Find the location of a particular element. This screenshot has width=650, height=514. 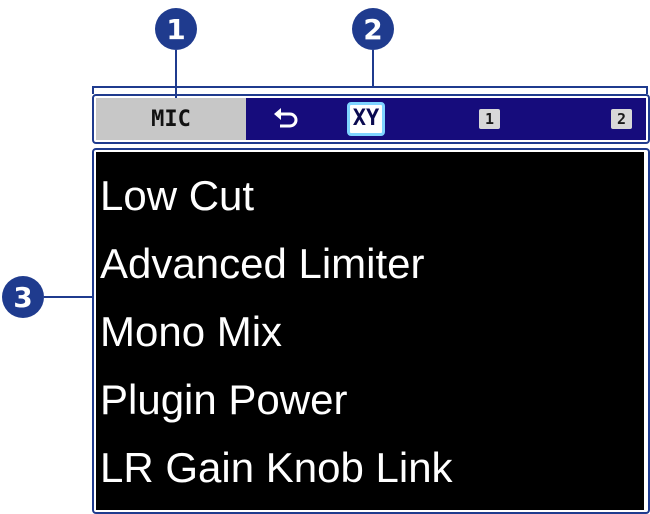

menu-item-mono-mix: Mono Mix is located at coordinates (191, 332).